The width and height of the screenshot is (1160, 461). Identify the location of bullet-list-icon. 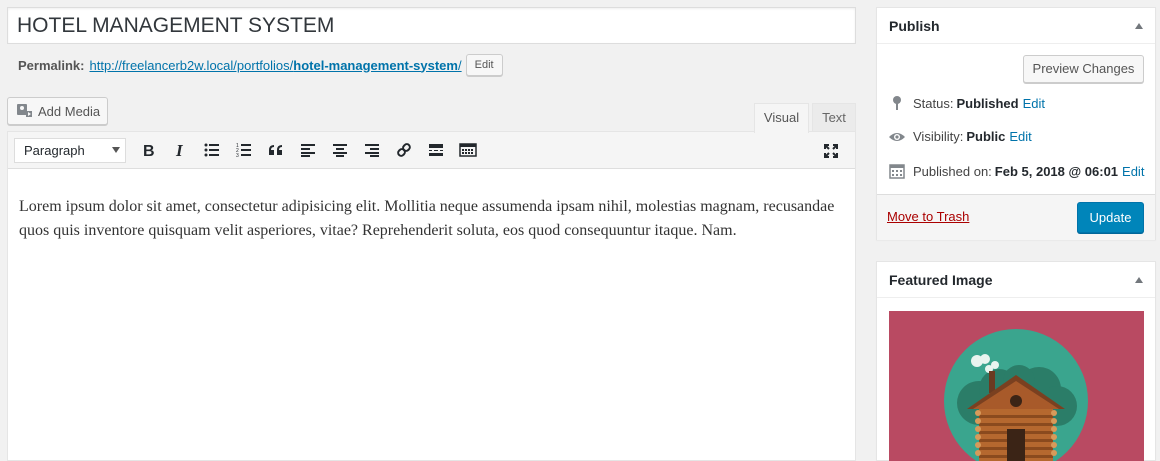
(212, 150).